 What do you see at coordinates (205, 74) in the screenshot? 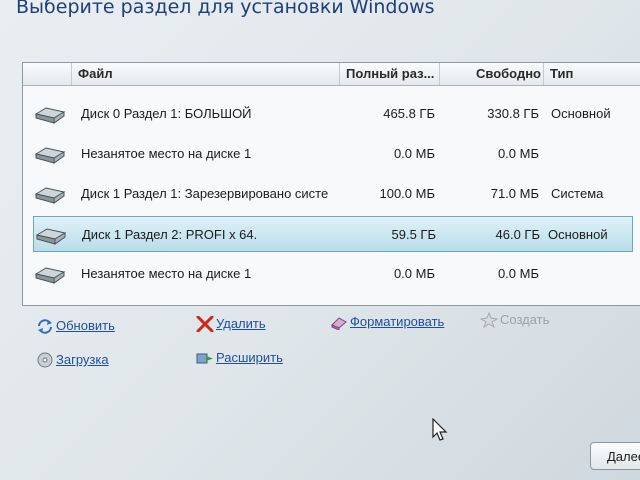
I see `header-file: Файл` at bounding box center [205, 74].